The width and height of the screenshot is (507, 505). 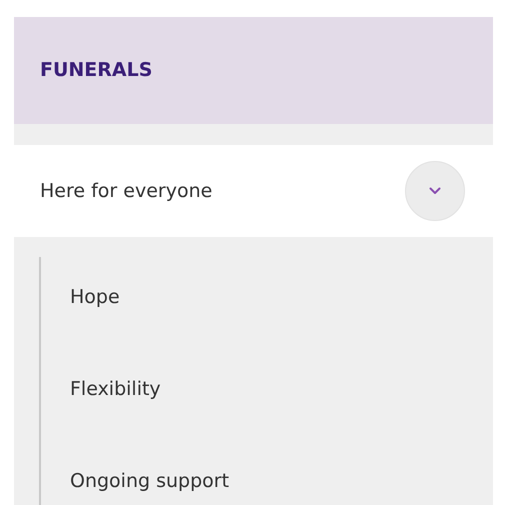 What do you see at coordinates (96, 71) in the screenshot?
I see `section-title: FUNERALS` at bounding box center [96, 71].